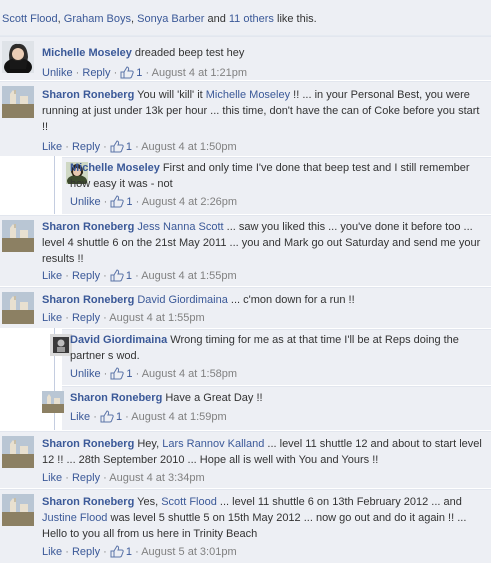 This screenshot has width=491, height=563. What do you see at coordinates (118, 340) in the screenshot?
I see `comment-author: David Giordimaina` at bounding box center [118, 340].